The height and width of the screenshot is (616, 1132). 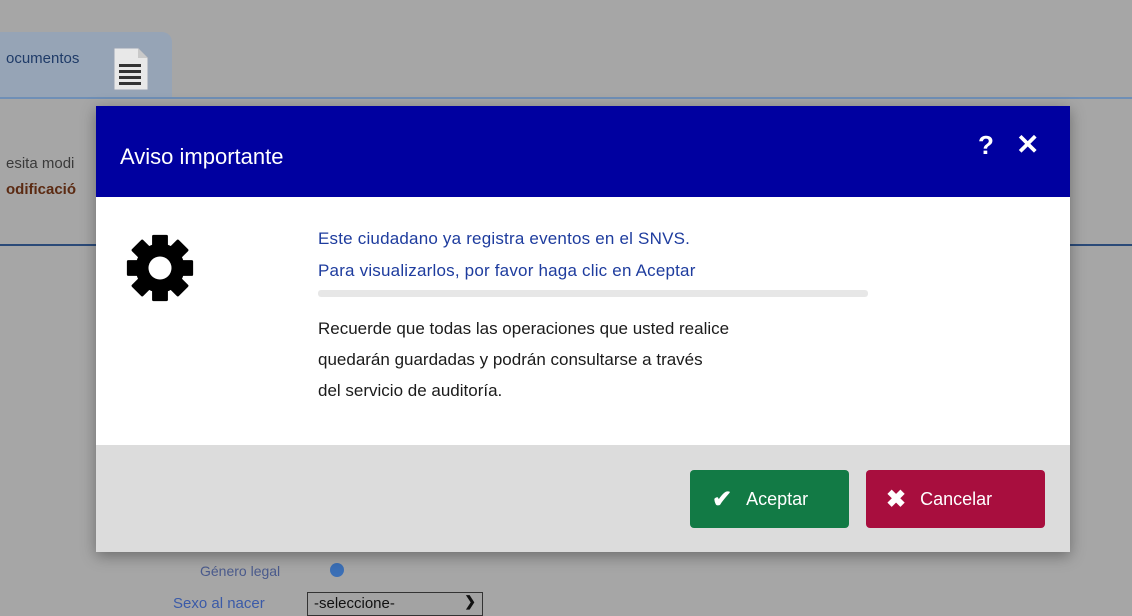 I want to click on background-text-2: odificació, so click(x=41, y=189).